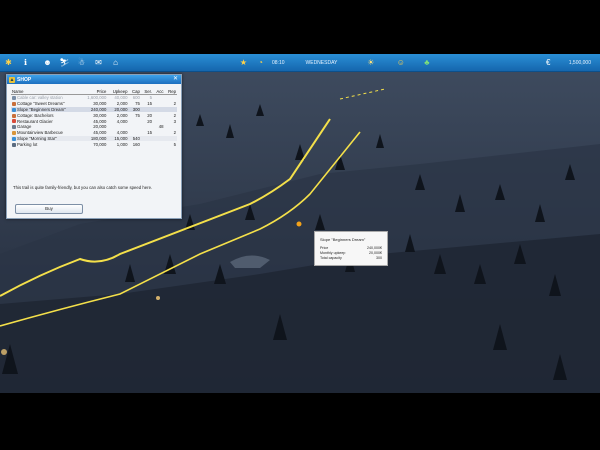 This screenshot has height=450, width=600. What do you see at coordinates (379, 258) in the screenshot?
I see `tooltip-value: 300` at bounding box center [379, 258].